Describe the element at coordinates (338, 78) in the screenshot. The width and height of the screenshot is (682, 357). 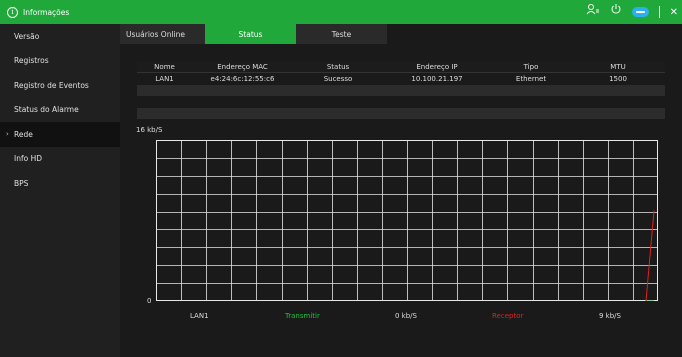
I see `table-cell: Sucesso` at that location.